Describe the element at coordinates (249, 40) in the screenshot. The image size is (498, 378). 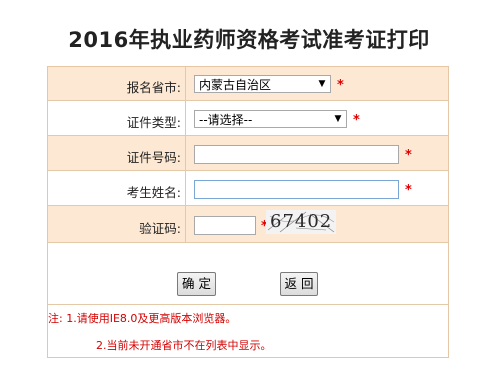
I see `page-title: 2016年执业药师资格考试准考证打印` at that location.